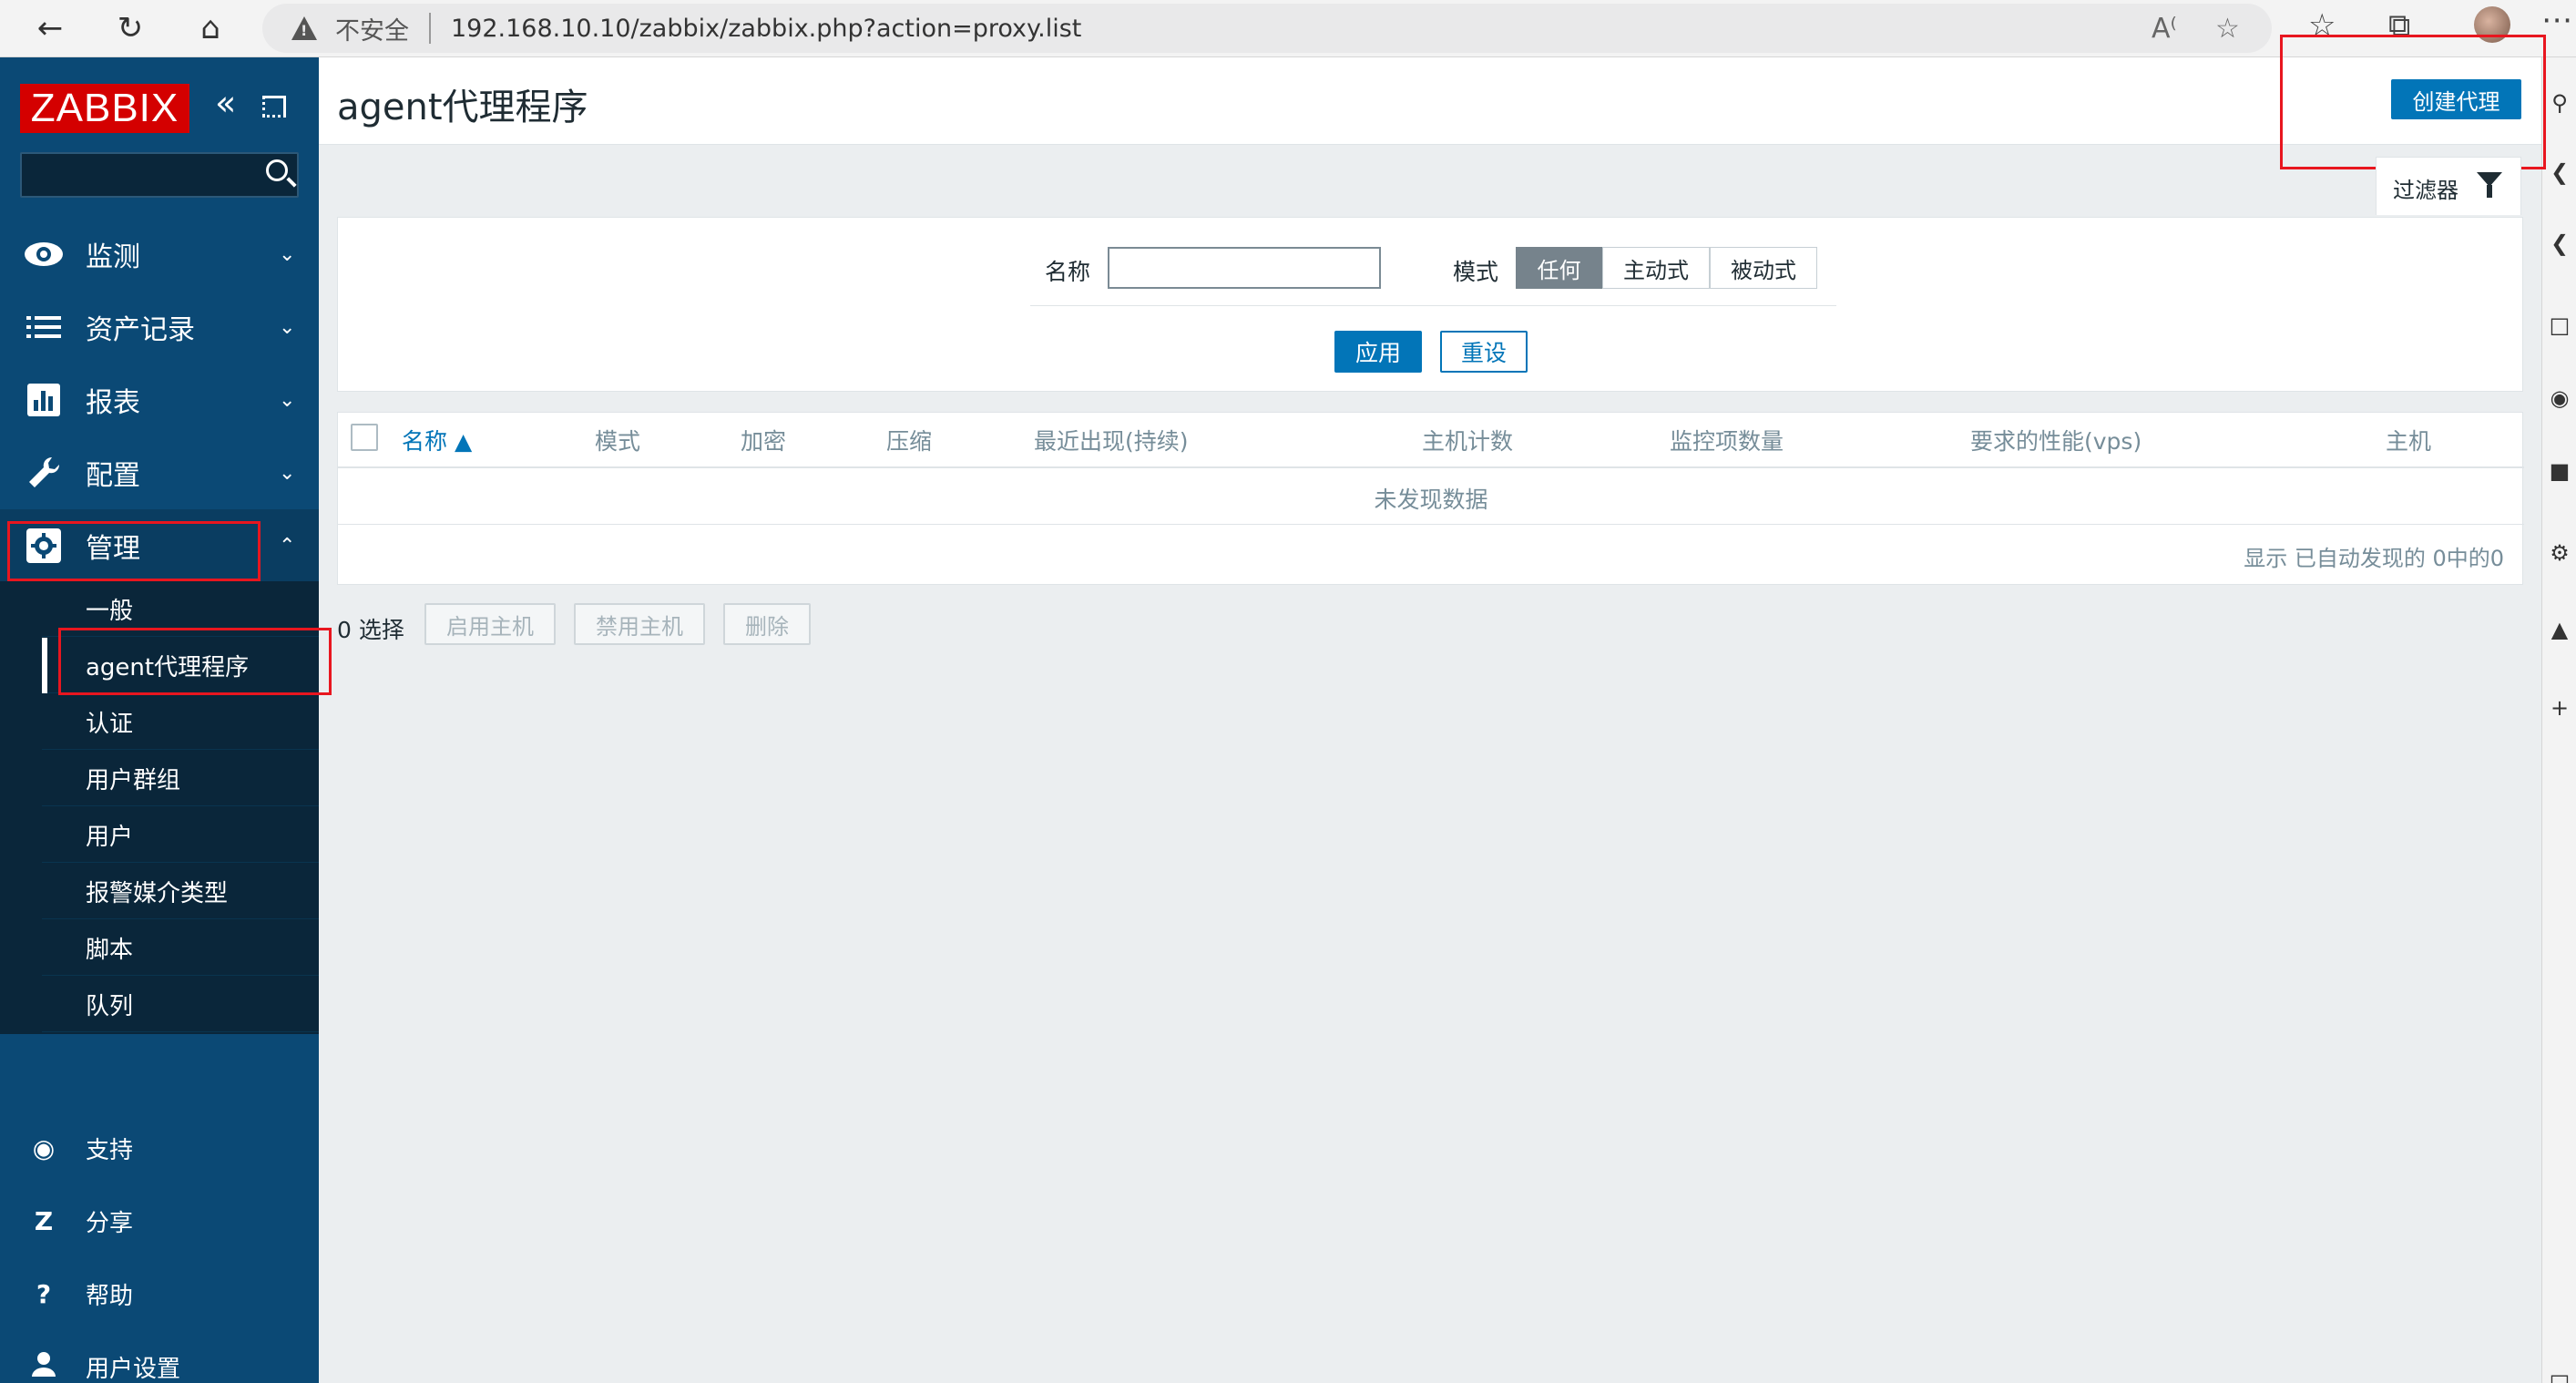  What do you see at coordinates (2425, 190) in the screenshot?
I see `filter-tab-label: 过滤器` at bounding box center [2425, 190].